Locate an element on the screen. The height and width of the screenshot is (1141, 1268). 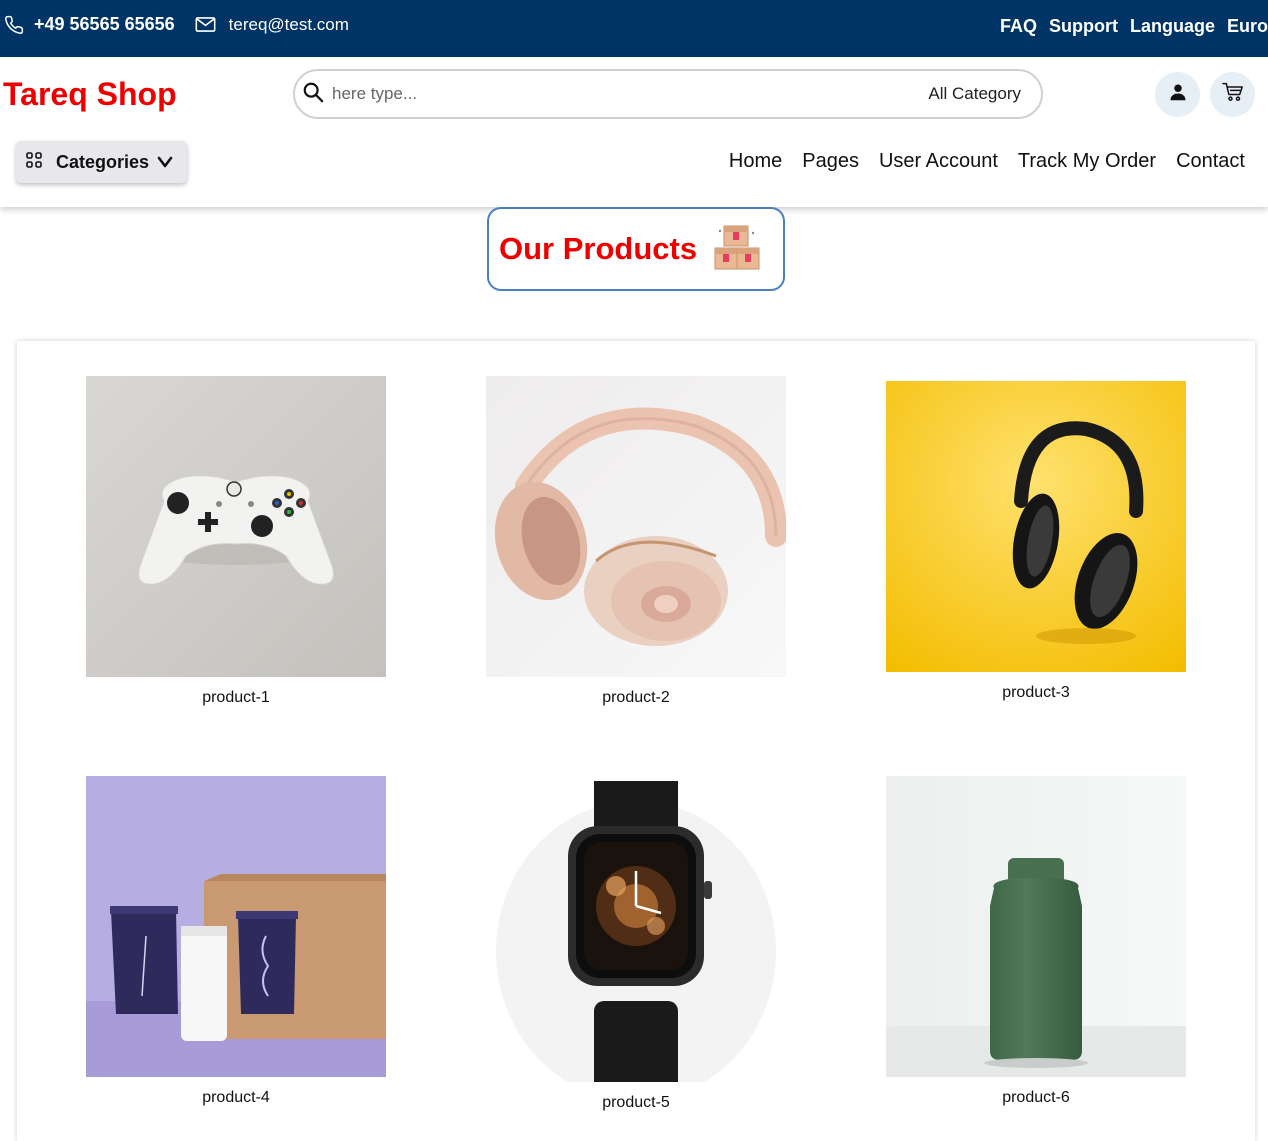
nav-track-order: Track My Order is located at coordinates (1087, 161).